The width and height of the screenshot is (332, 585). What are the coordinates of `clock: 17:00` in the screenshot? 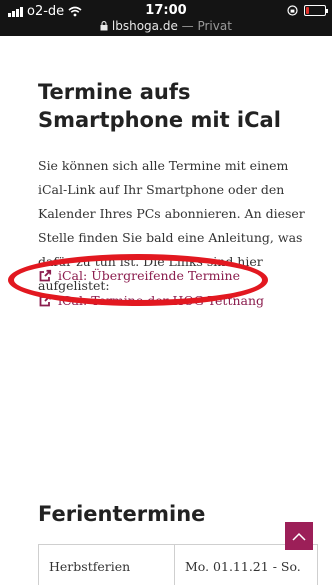 It's located at (166, 10).